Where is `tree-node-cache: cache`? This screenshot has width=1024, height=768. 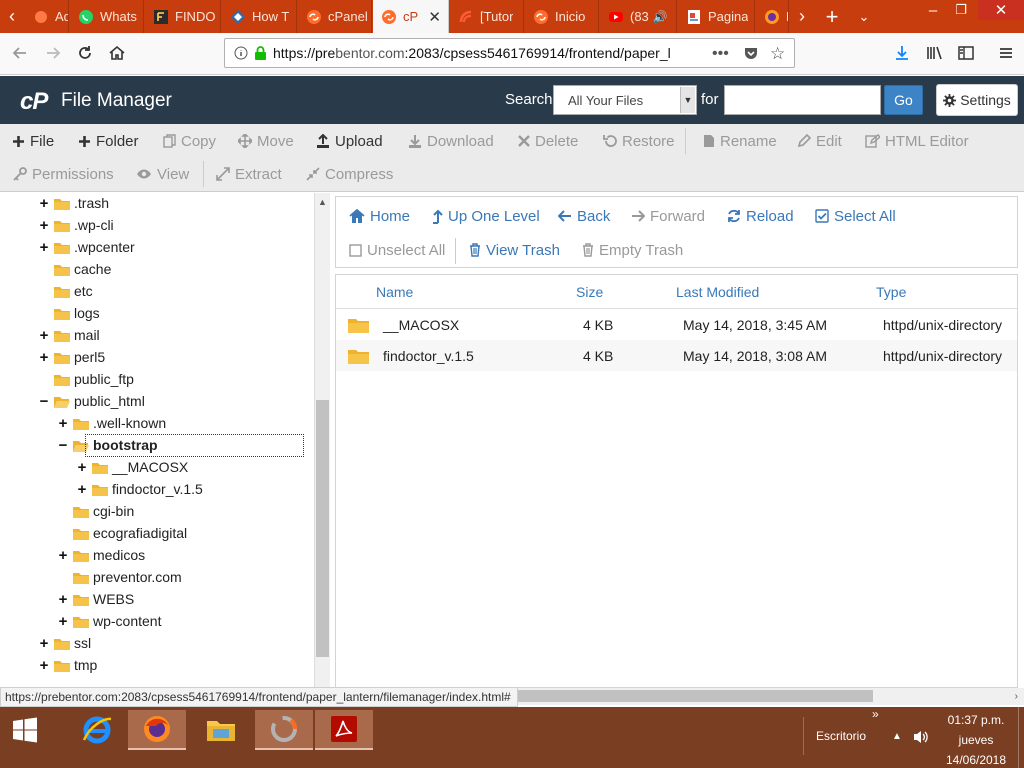 tree-node-cache: cache is located at coordinates (74, 269).